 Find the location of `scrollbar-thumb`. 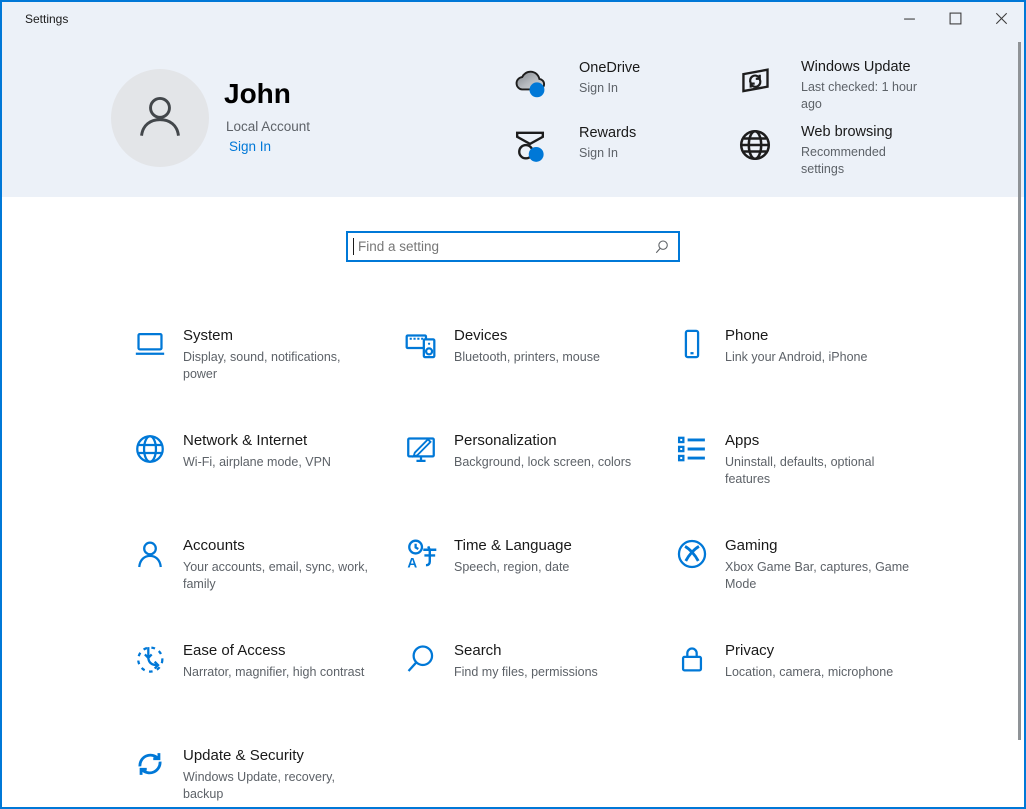

scrollbar-thumb is located at coordinates (1019, 391).